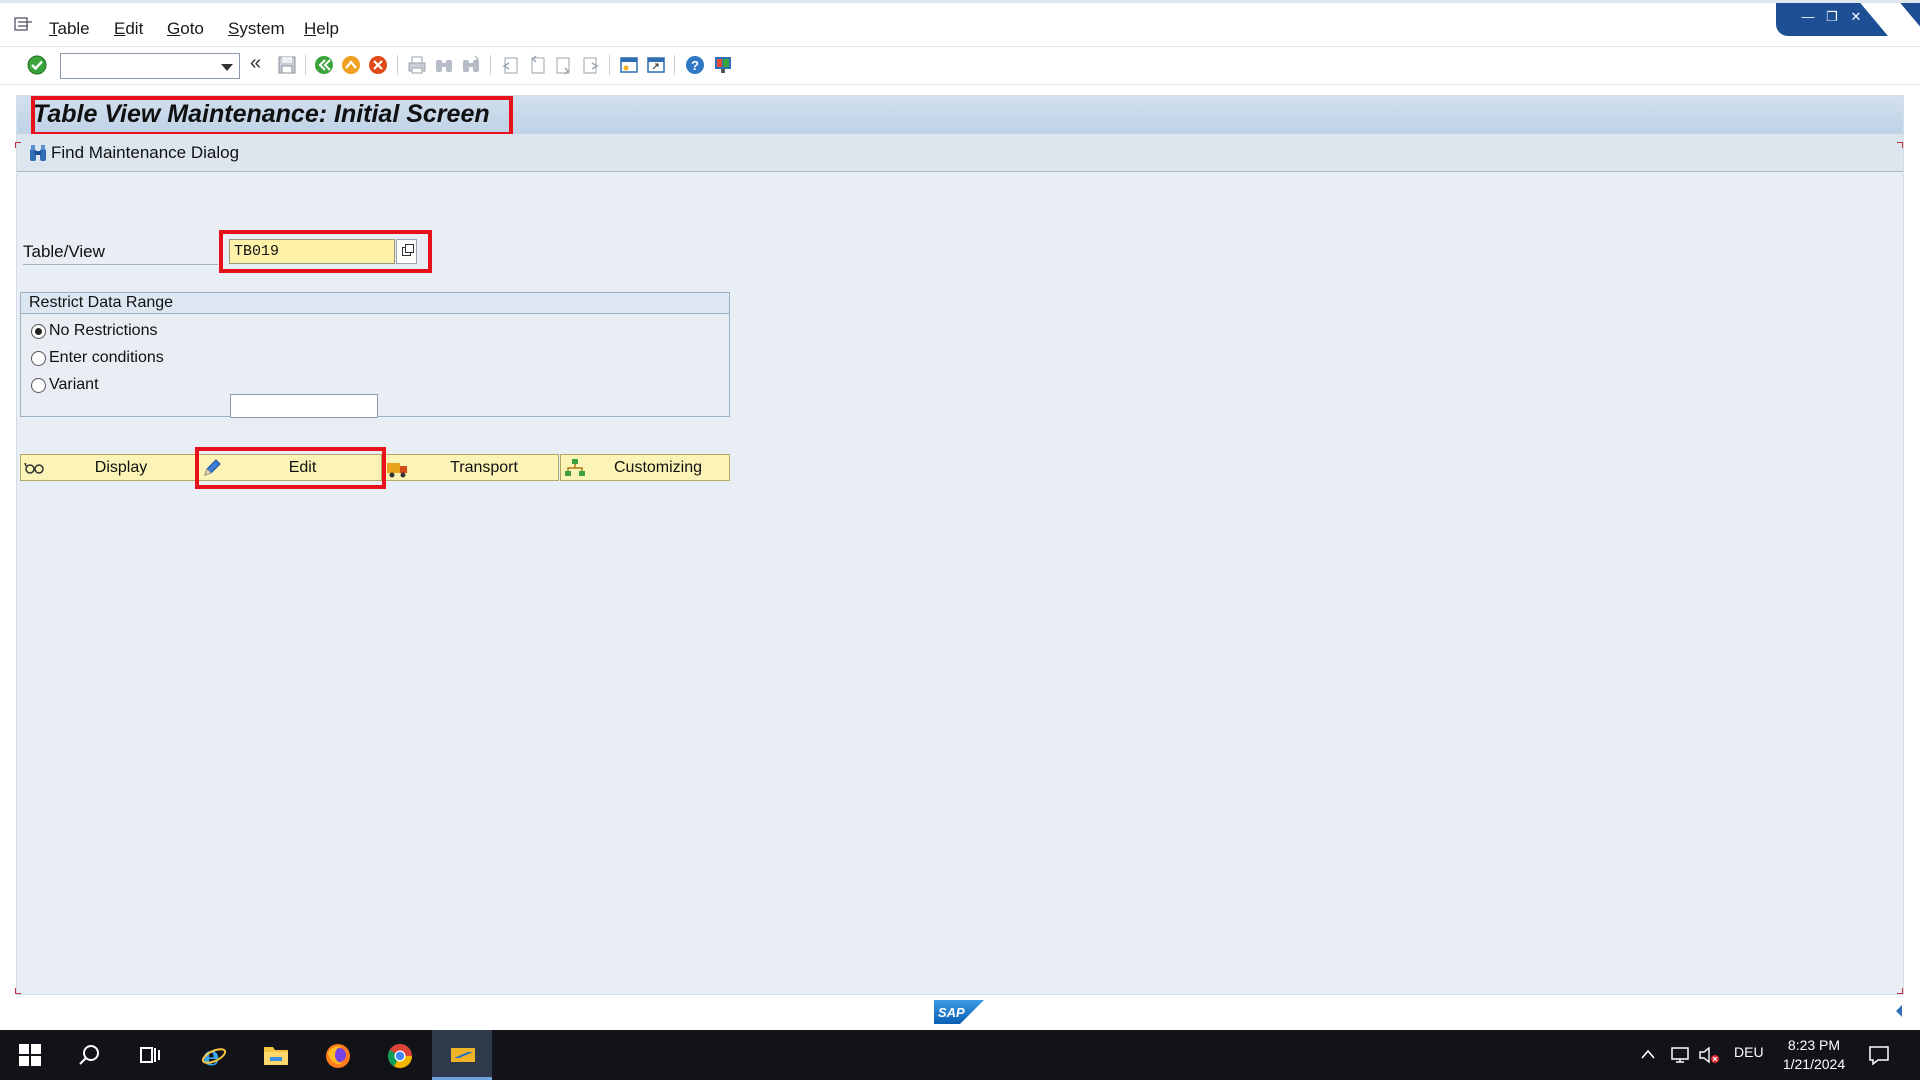 The height and width of the screenshot is (1080, 1920). I want to click on sap-menu-icon, so click(24, 24).